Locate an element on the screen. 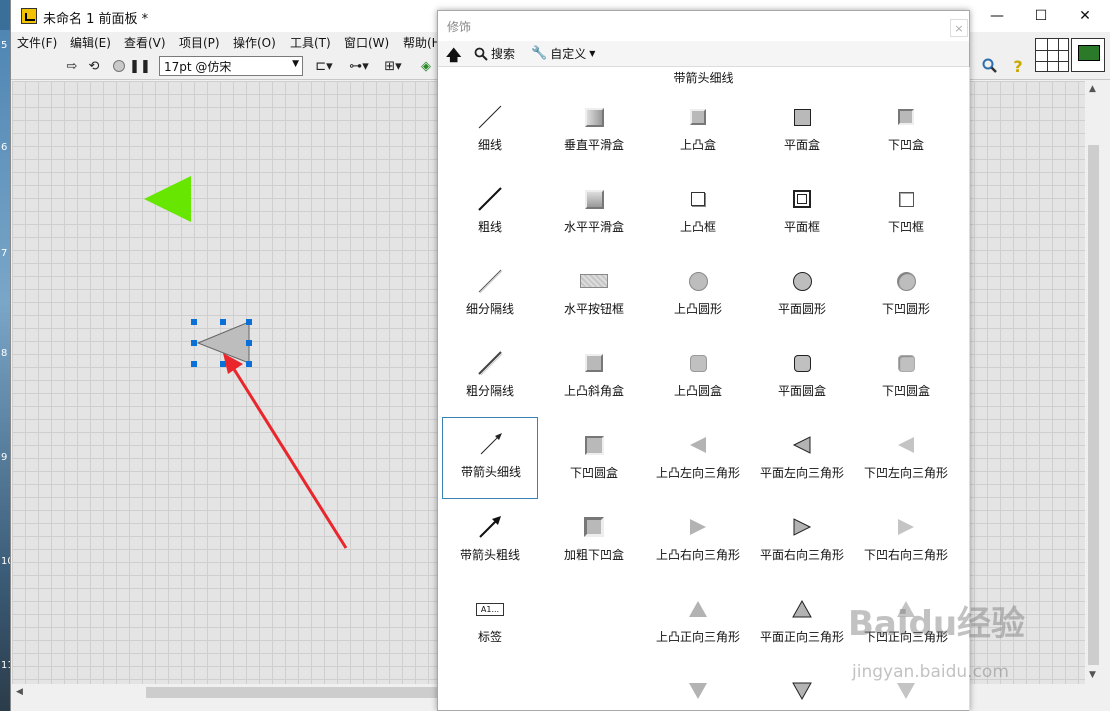  palette-item-horizontal-button-frame: 水平按钮框 is located at coordinates (594, 296).